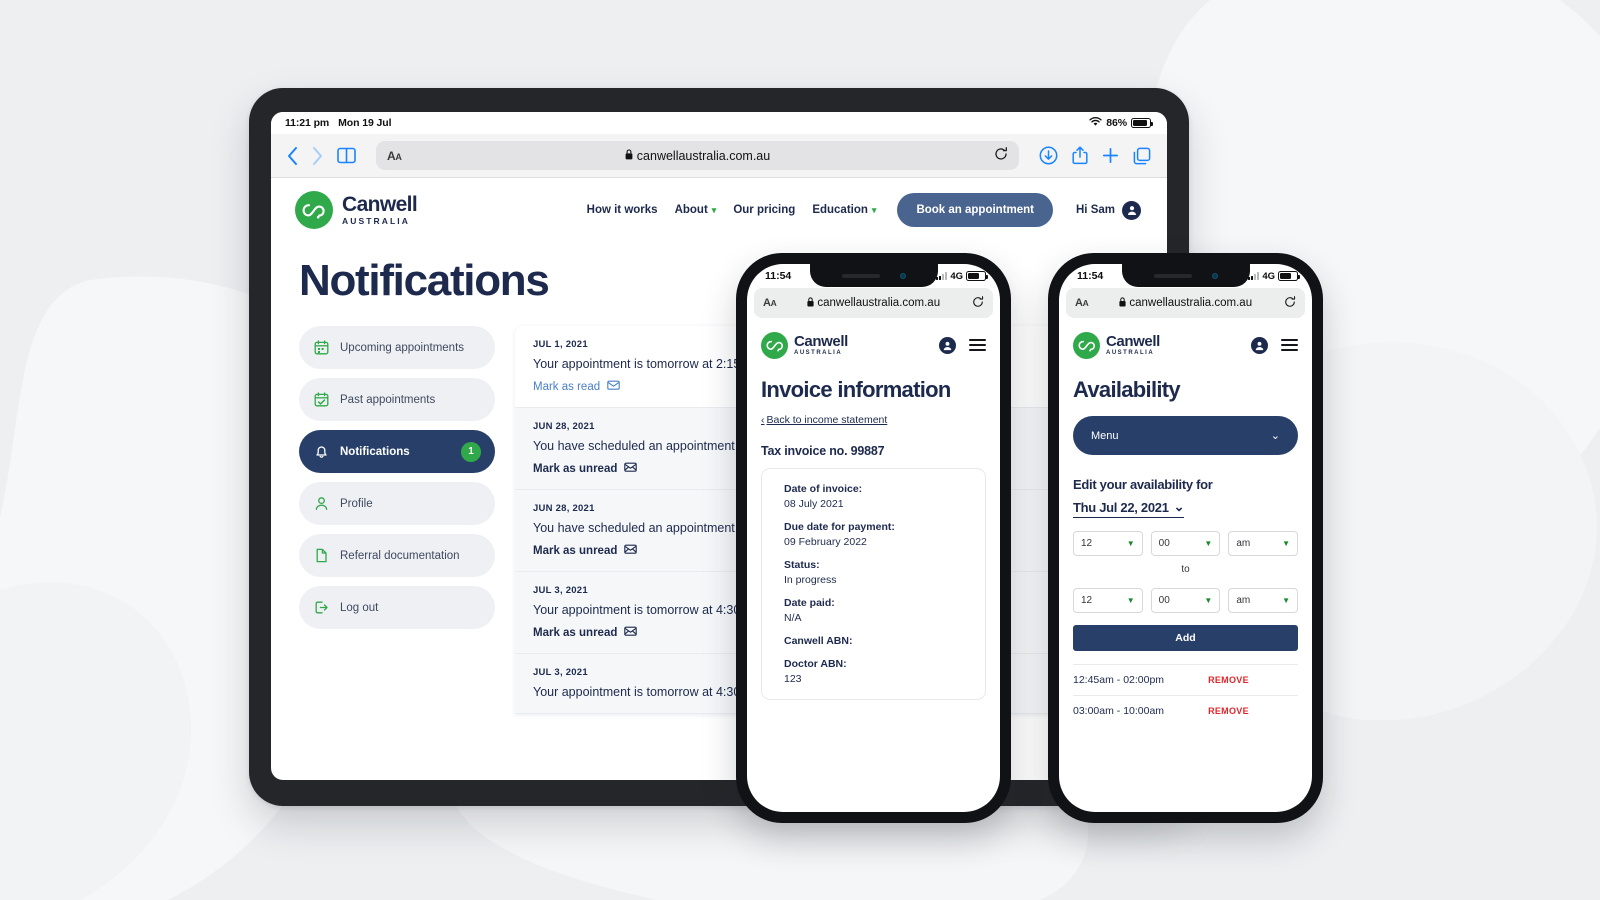  What do you see at coordinates (365, 123) in the screenshot?
I see `ipad-status-date: Mon 19 Jul` at bounding box center [365, 123].